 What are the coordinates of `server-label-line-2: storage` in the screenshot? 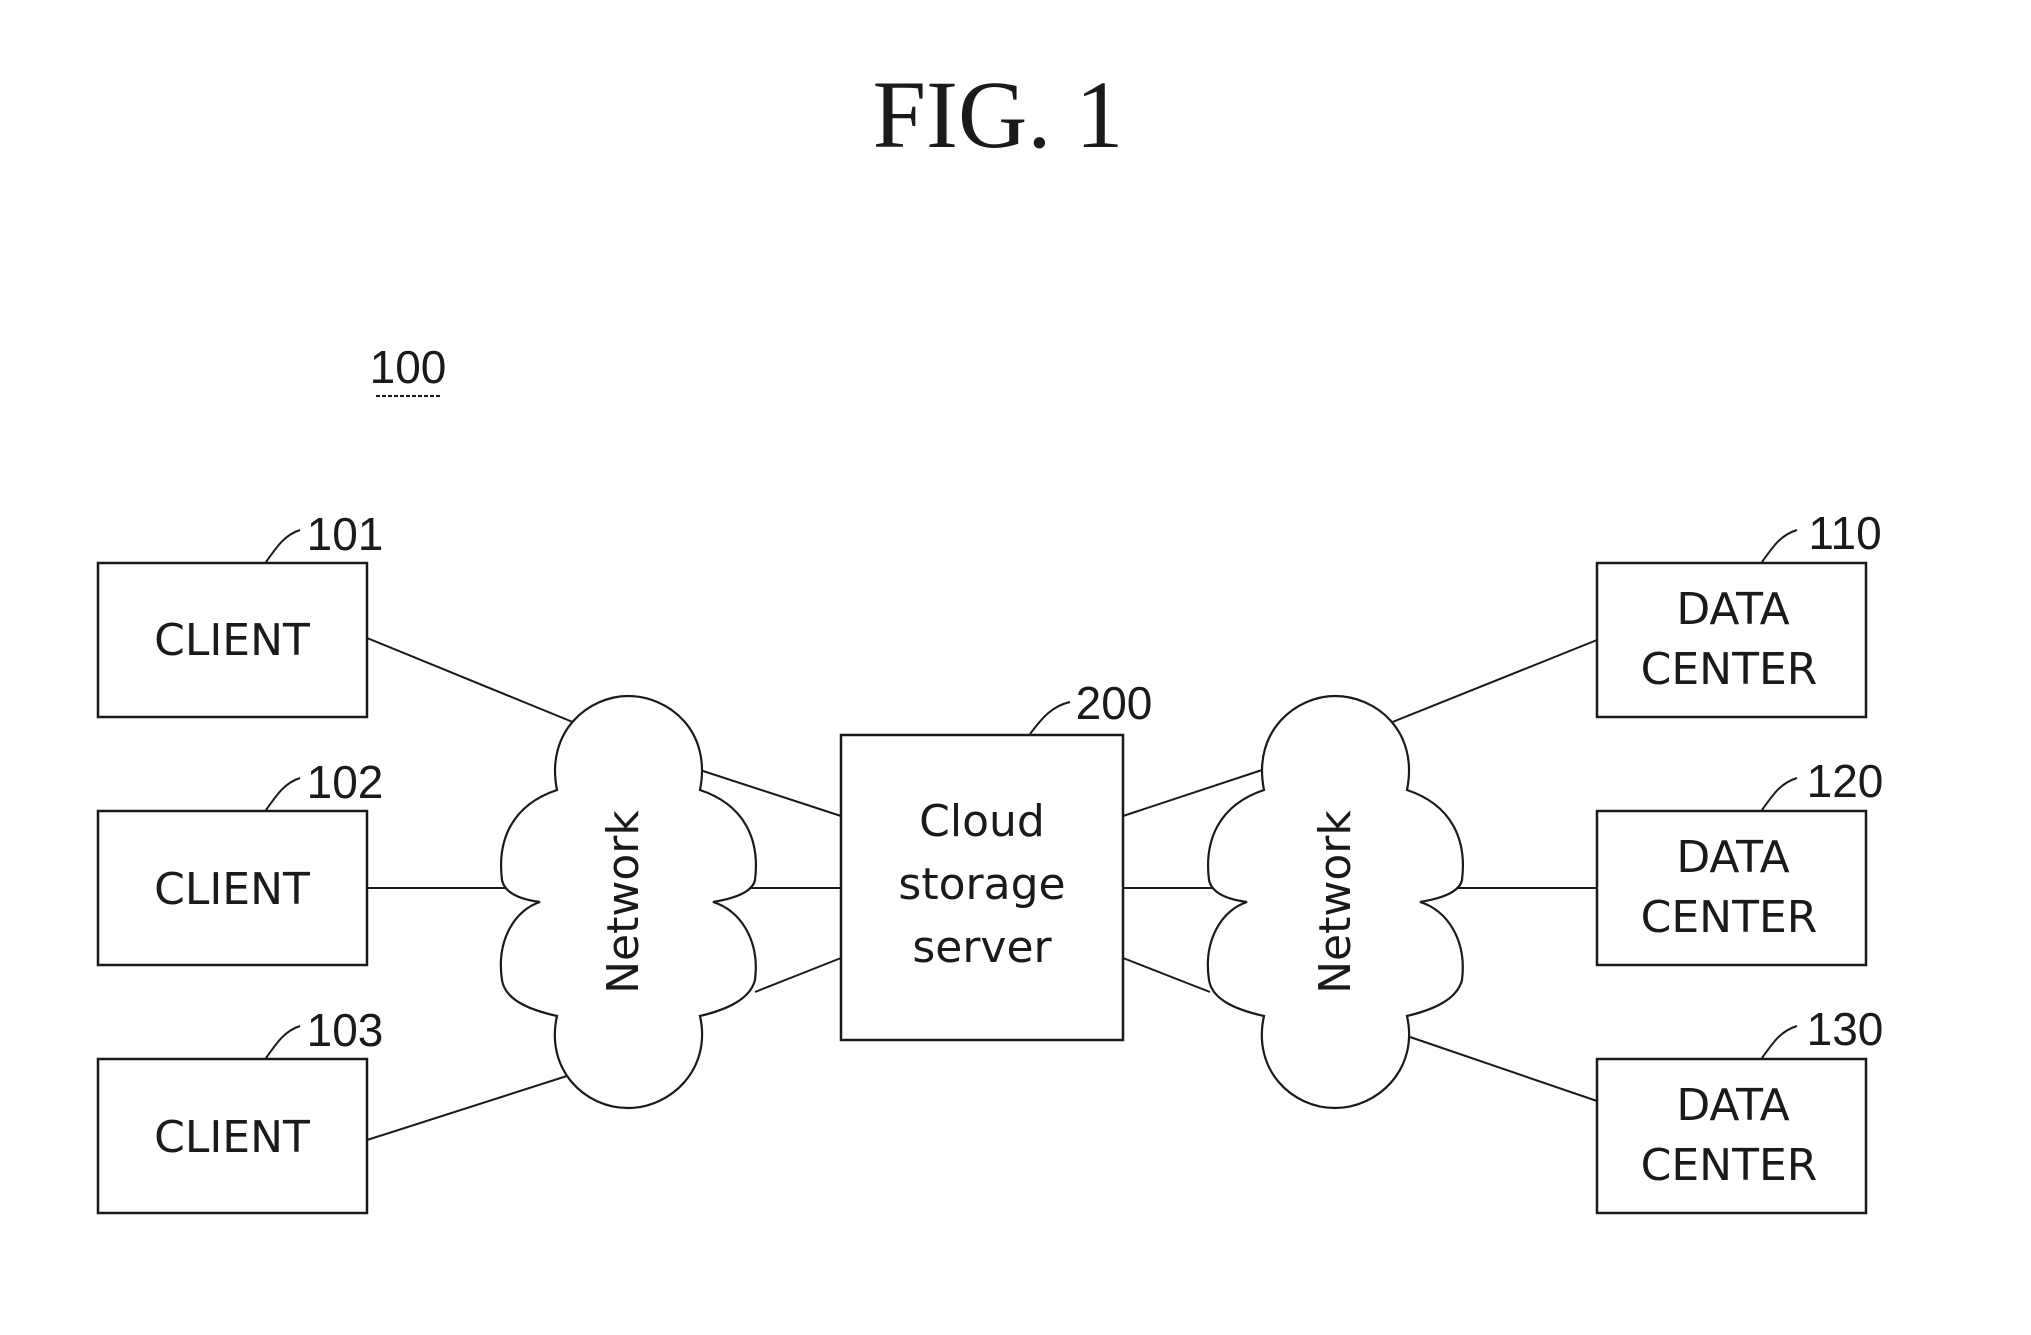 It's located at (981, 884).